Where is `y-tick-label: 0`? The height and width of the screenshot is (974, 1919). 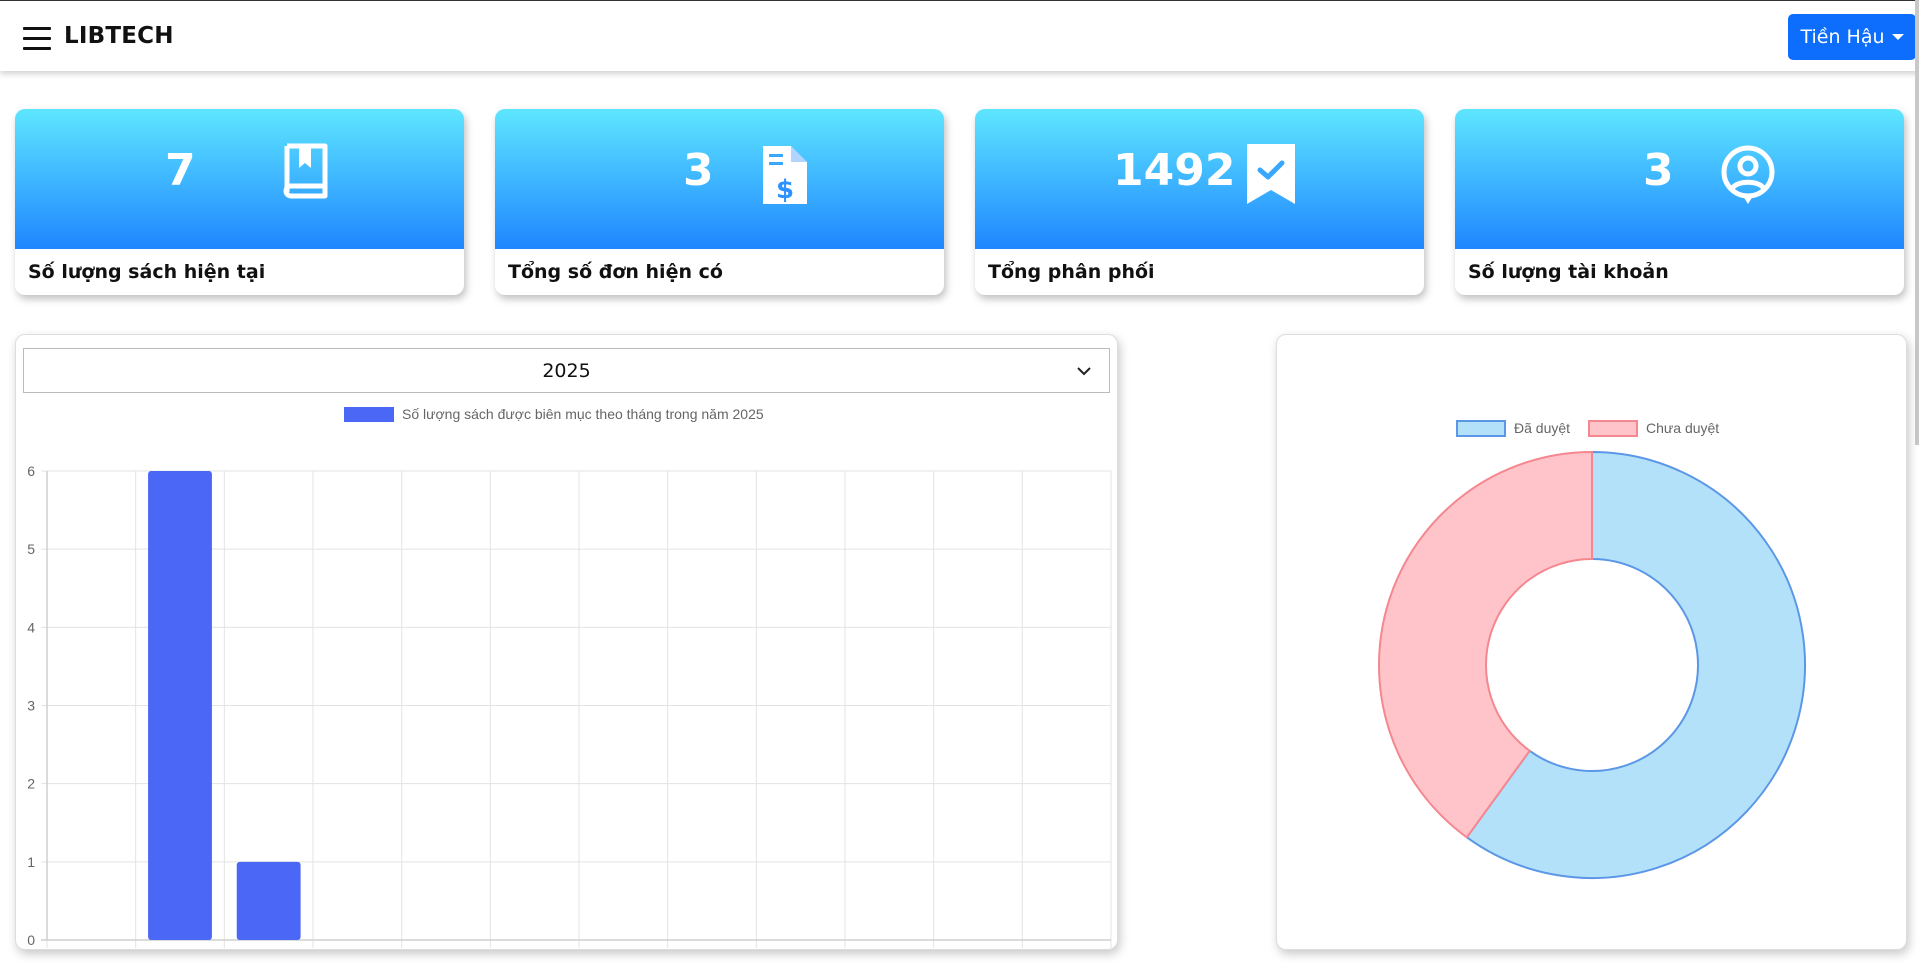
y-tick-label: 0 is located at coordinates (31, 940).